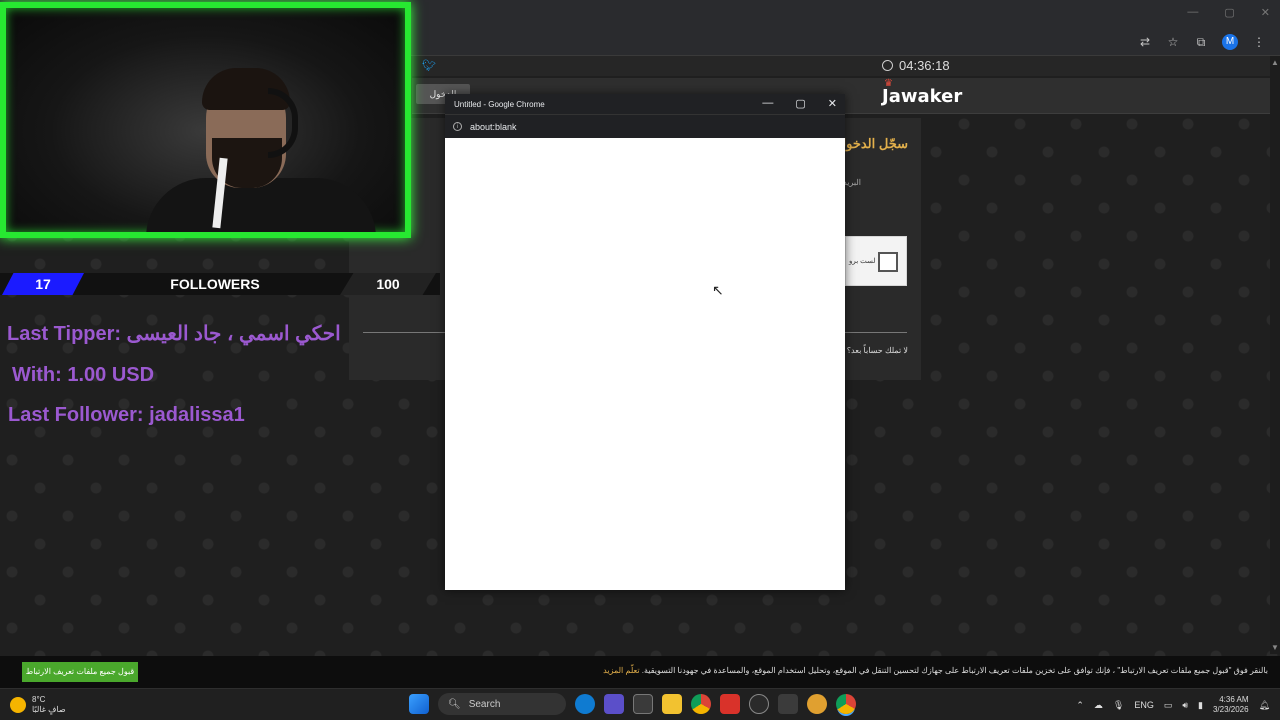 The width and height of the screenshot is (1280, 720). I want to click on volume-icon: 🔊︎, so click(1185, 705).